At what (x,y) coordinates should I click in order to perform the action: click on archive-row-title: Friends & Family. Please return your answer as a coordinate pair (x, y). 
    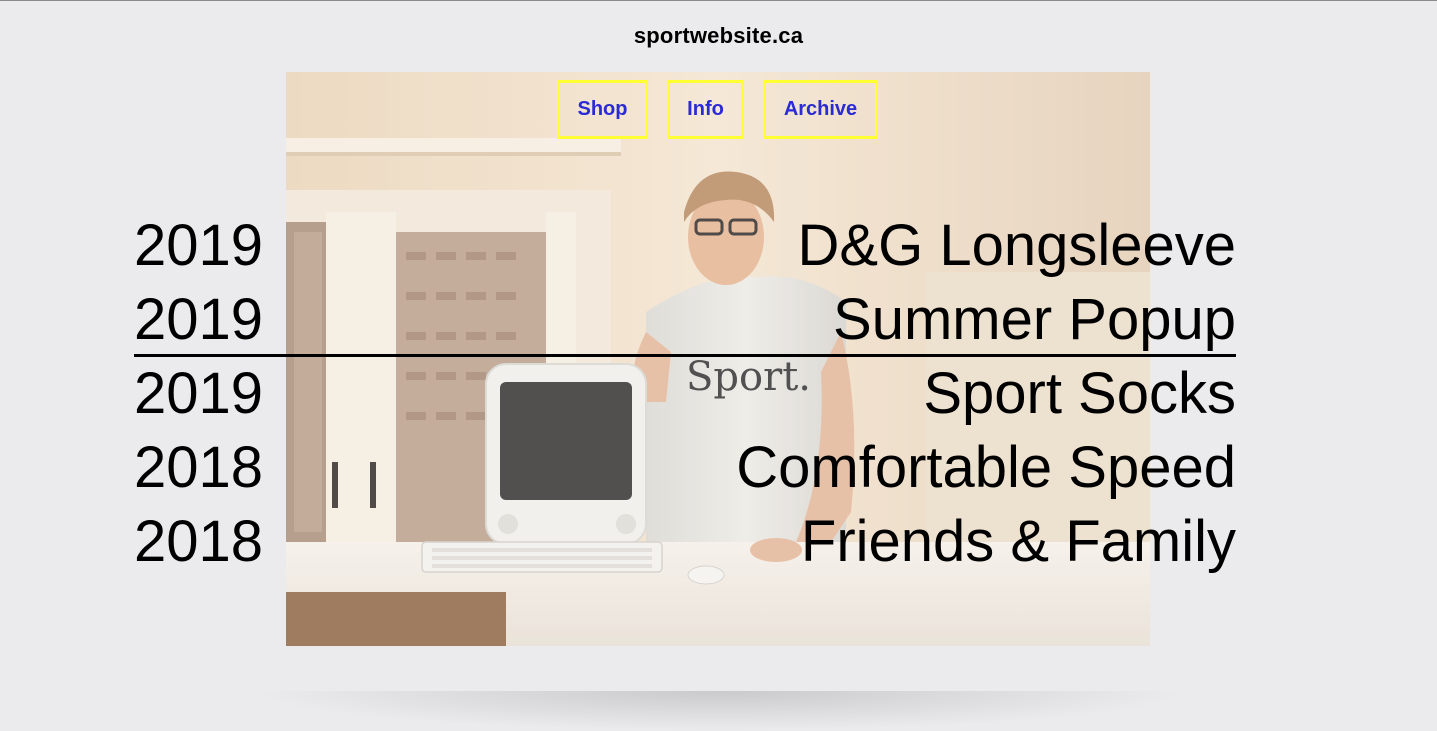
    Looking at the image, I should click on (1018, 541).